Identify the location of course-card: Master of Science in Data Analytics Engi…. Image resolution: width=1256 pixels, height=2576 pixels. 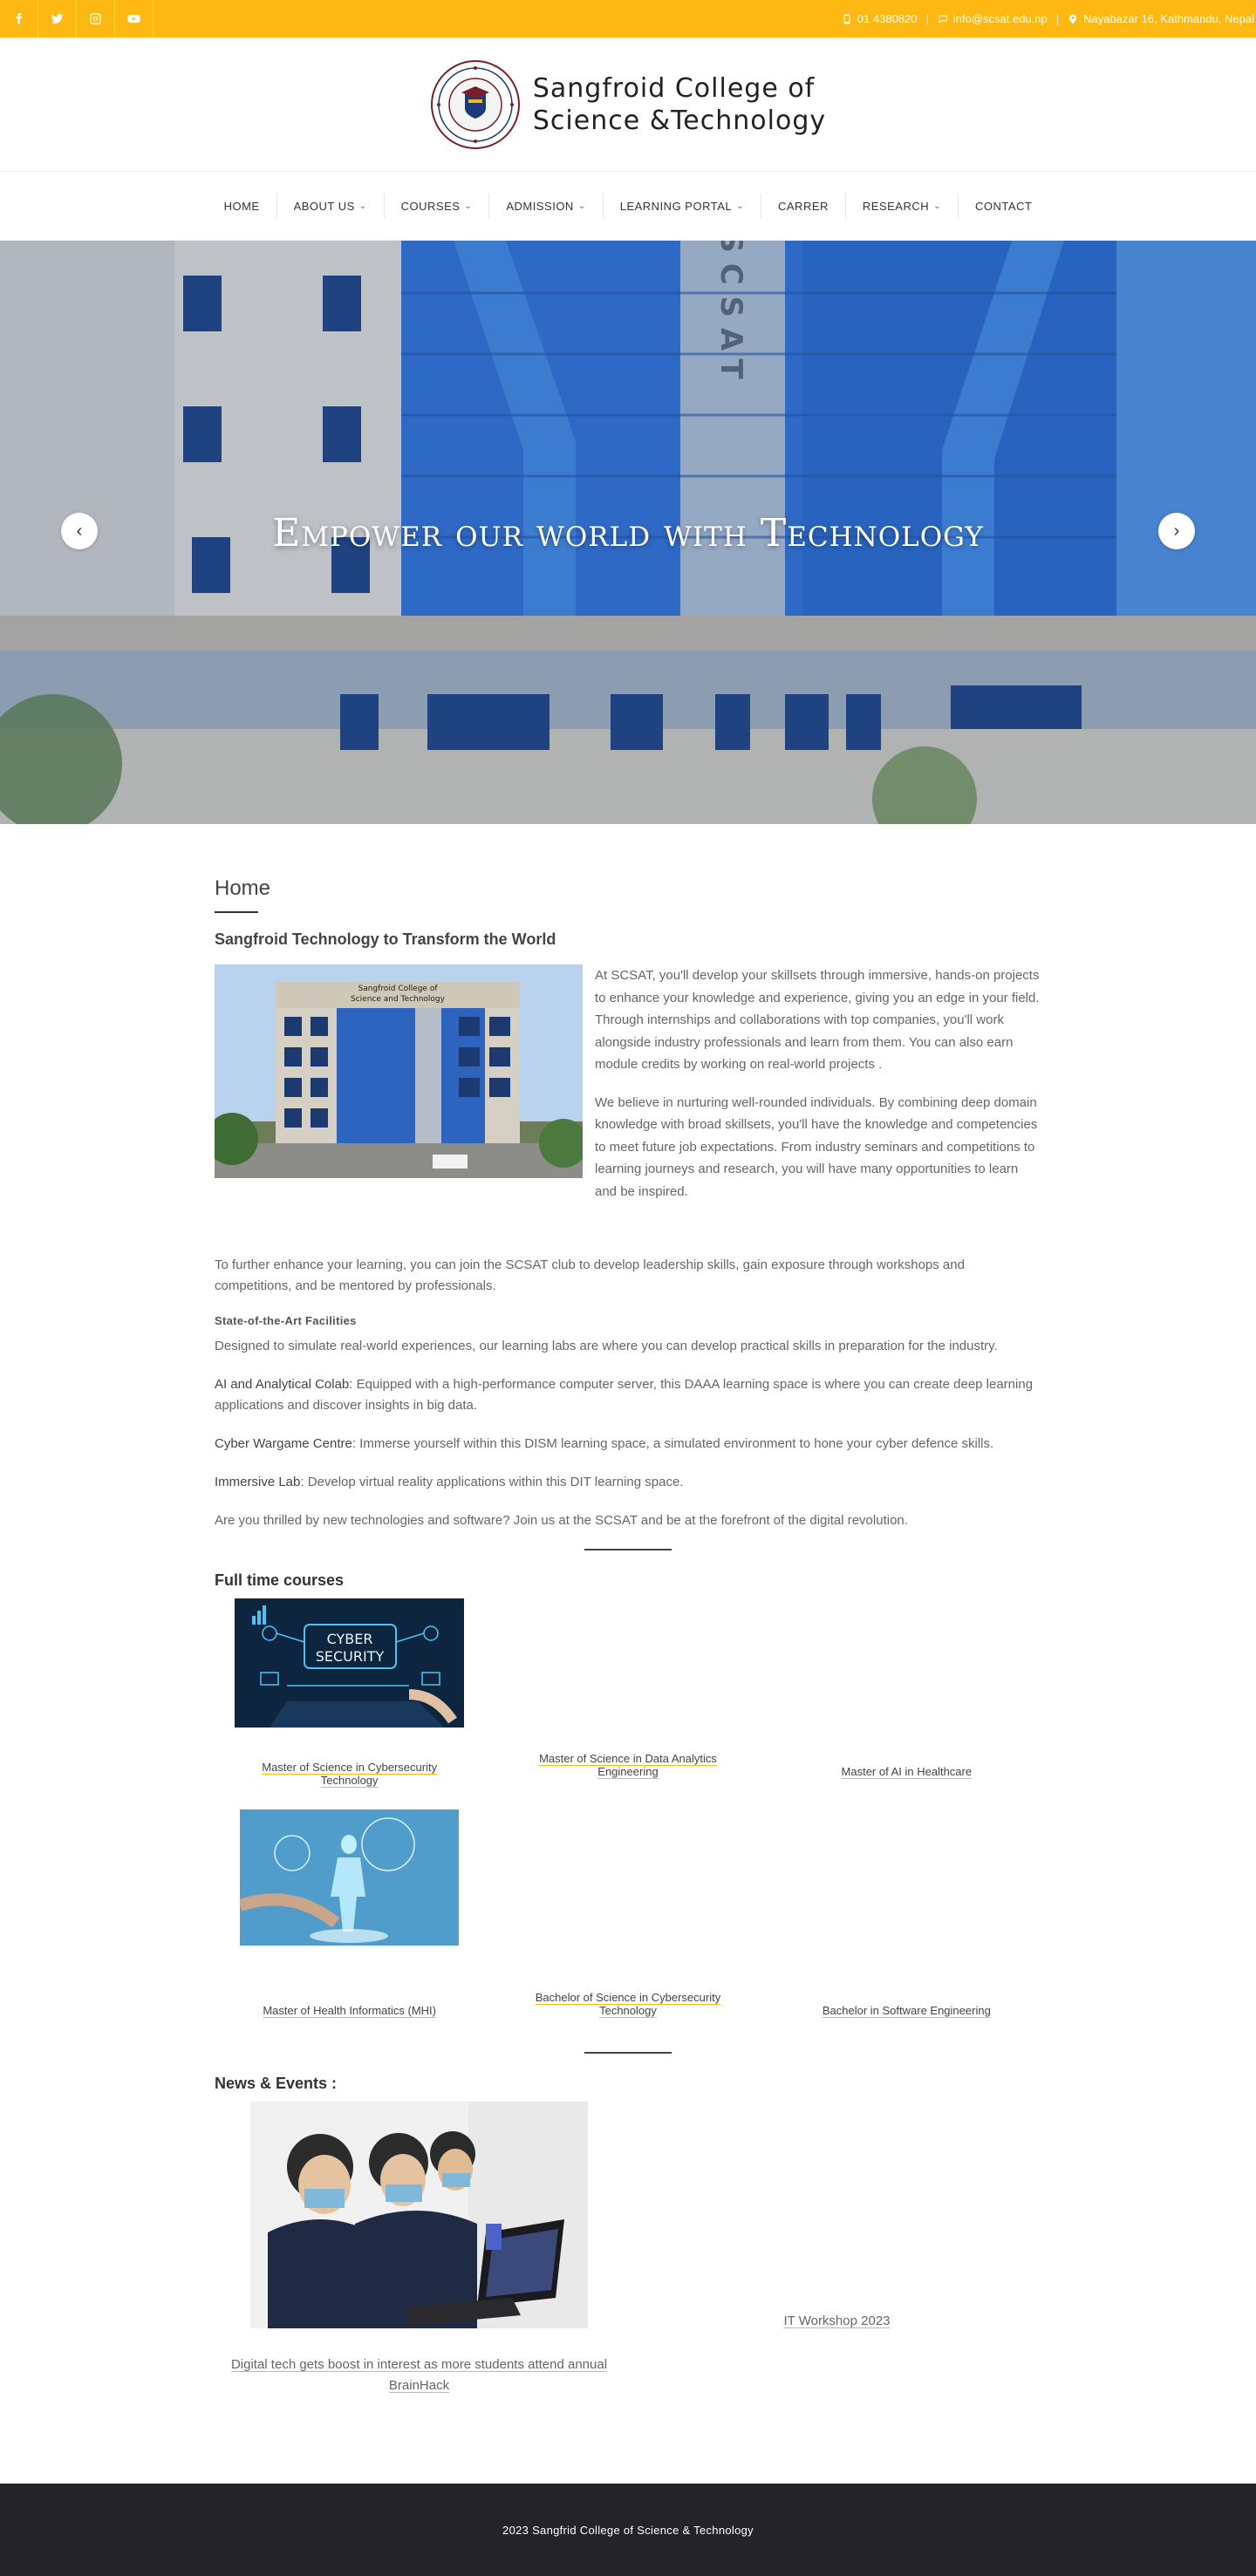
(627, 1707).